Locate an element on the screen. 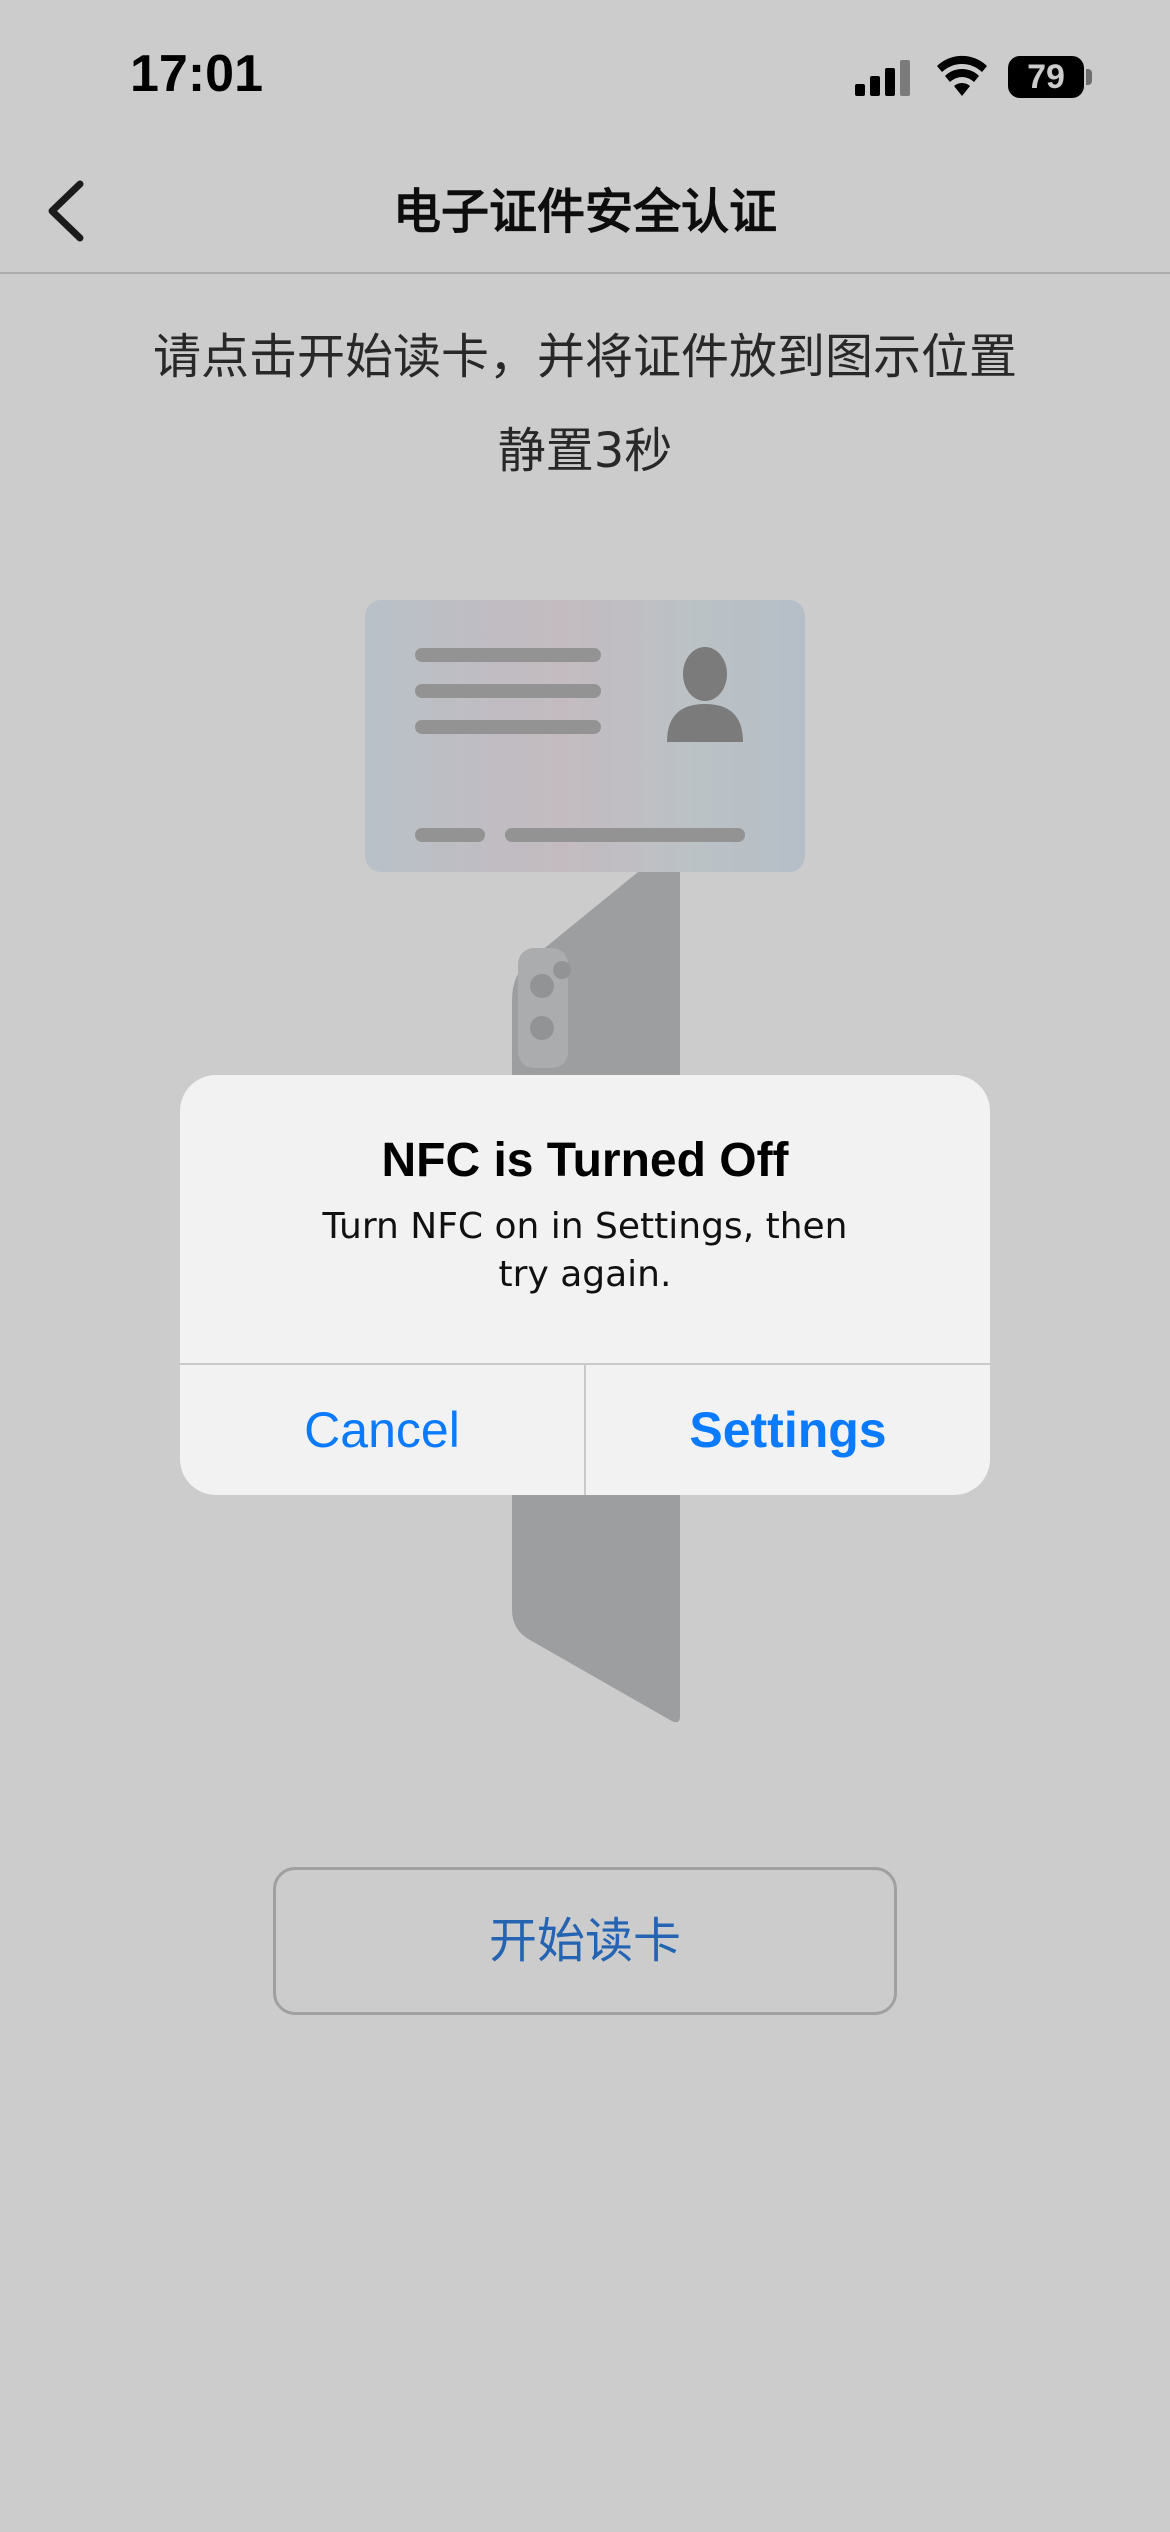  settings-button: Settings is located at coordinates (788, 1430).